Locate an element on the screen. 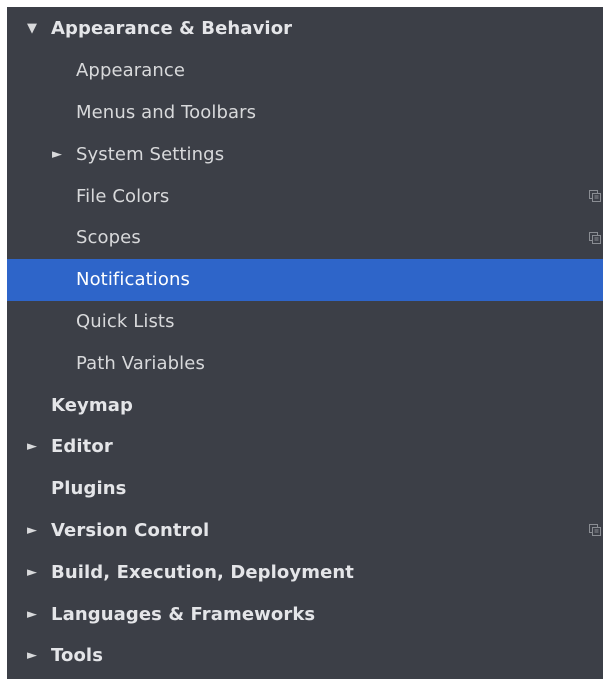 The image size is (603, 679). tree-item-editor: ► Editor is located at coordinates (305, 447).